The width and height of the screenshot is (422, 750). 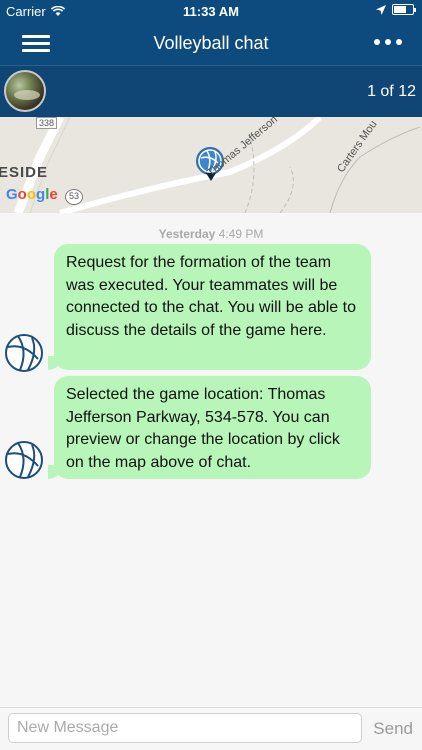 What do you see at coordinates (211, 91) in the screenshot?
I see `team-info-bar: 1 of 12` at bounding box center [211, 91].